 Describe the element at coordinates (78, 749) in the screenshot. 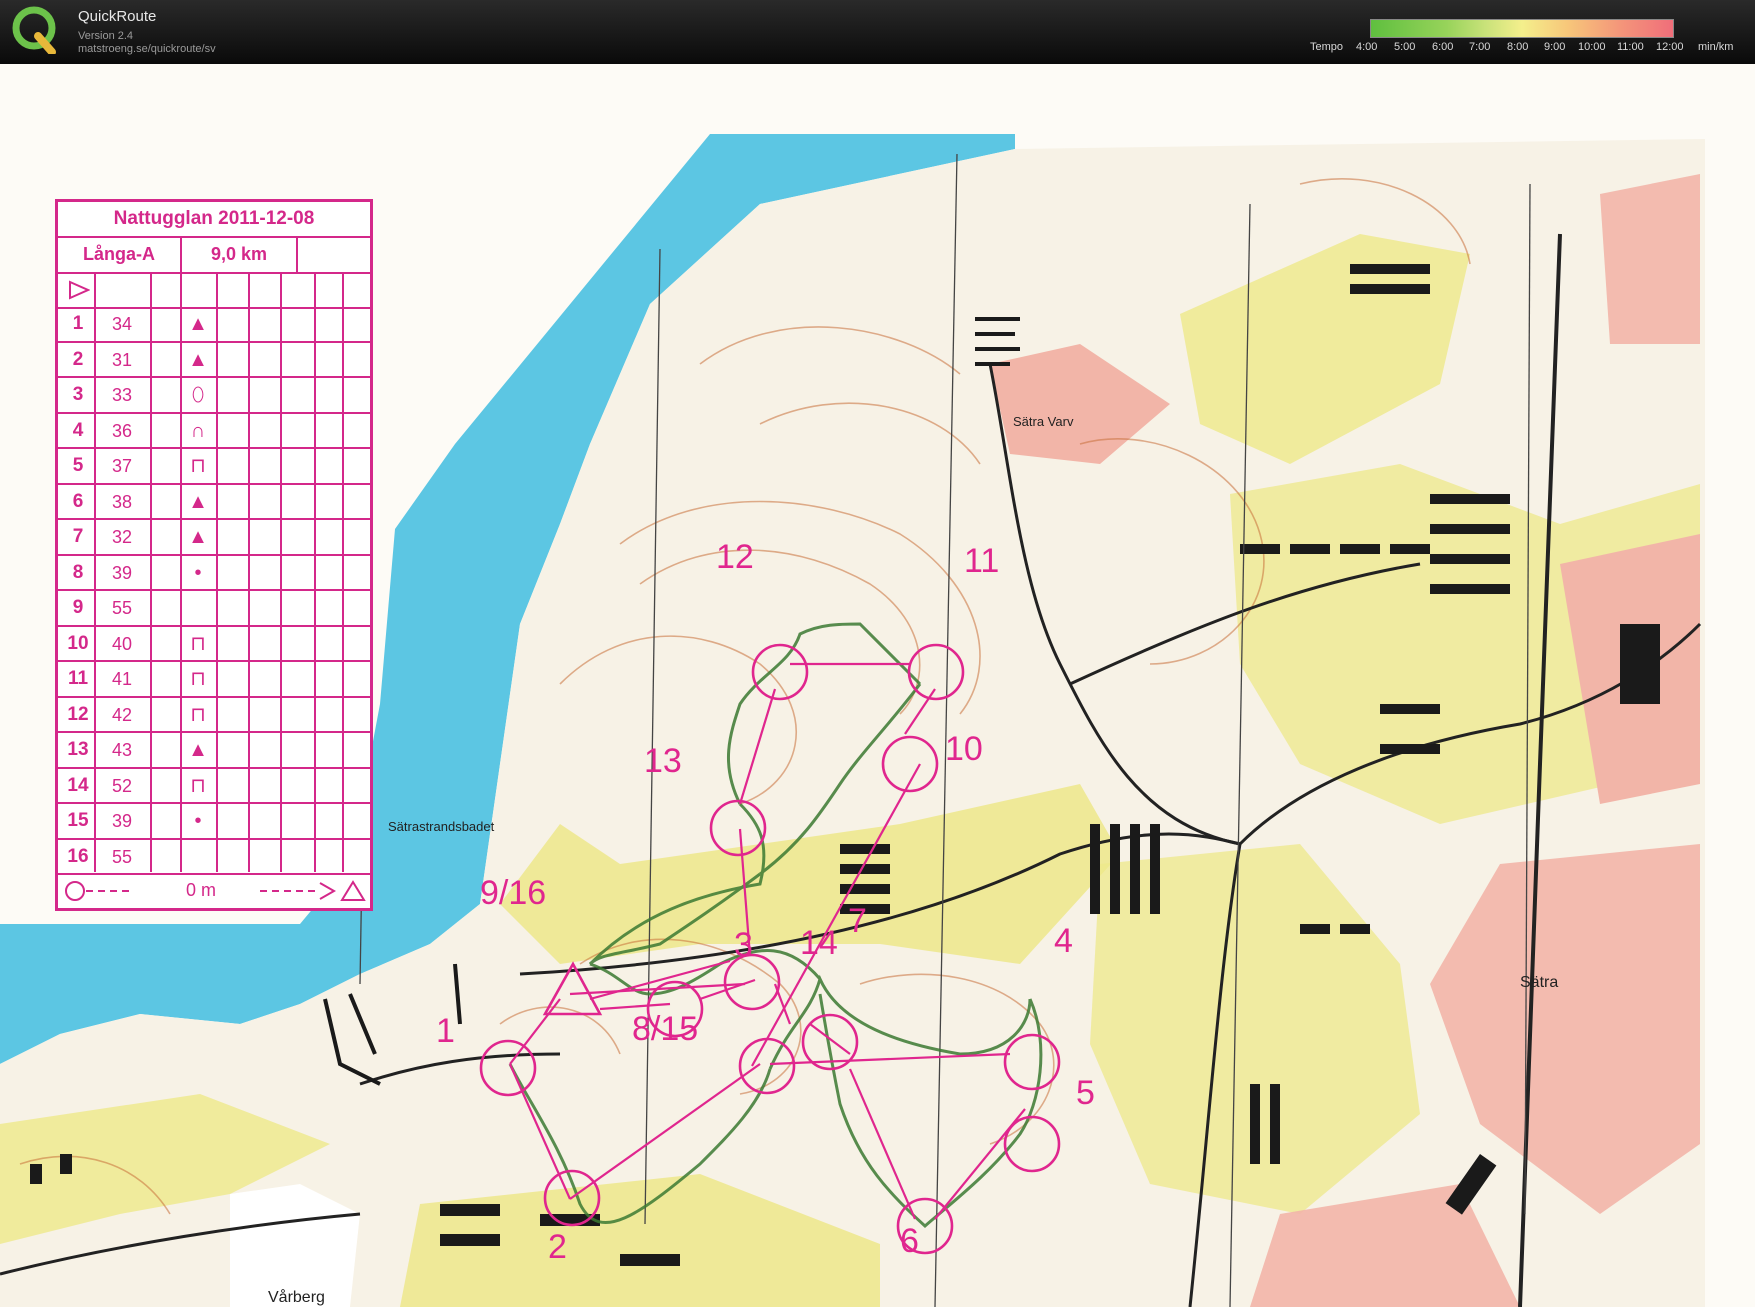

I see `control-number: 13` at that location.